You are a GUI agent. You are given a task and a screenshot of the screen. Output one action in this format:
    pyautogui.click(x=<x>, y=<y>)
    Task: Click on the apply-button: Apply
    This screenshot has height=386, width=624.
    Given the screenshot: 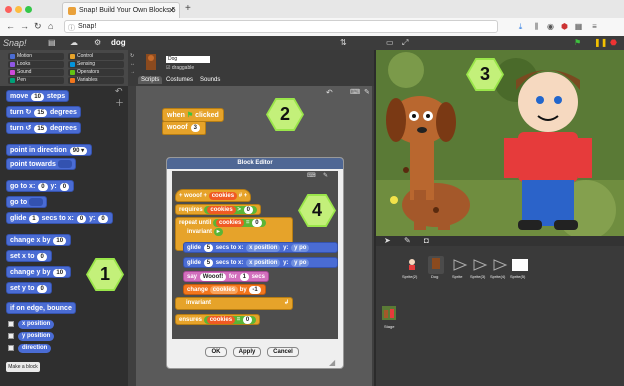 What is the action you would take?
    pyautogui.click(x=247, y=352)
    